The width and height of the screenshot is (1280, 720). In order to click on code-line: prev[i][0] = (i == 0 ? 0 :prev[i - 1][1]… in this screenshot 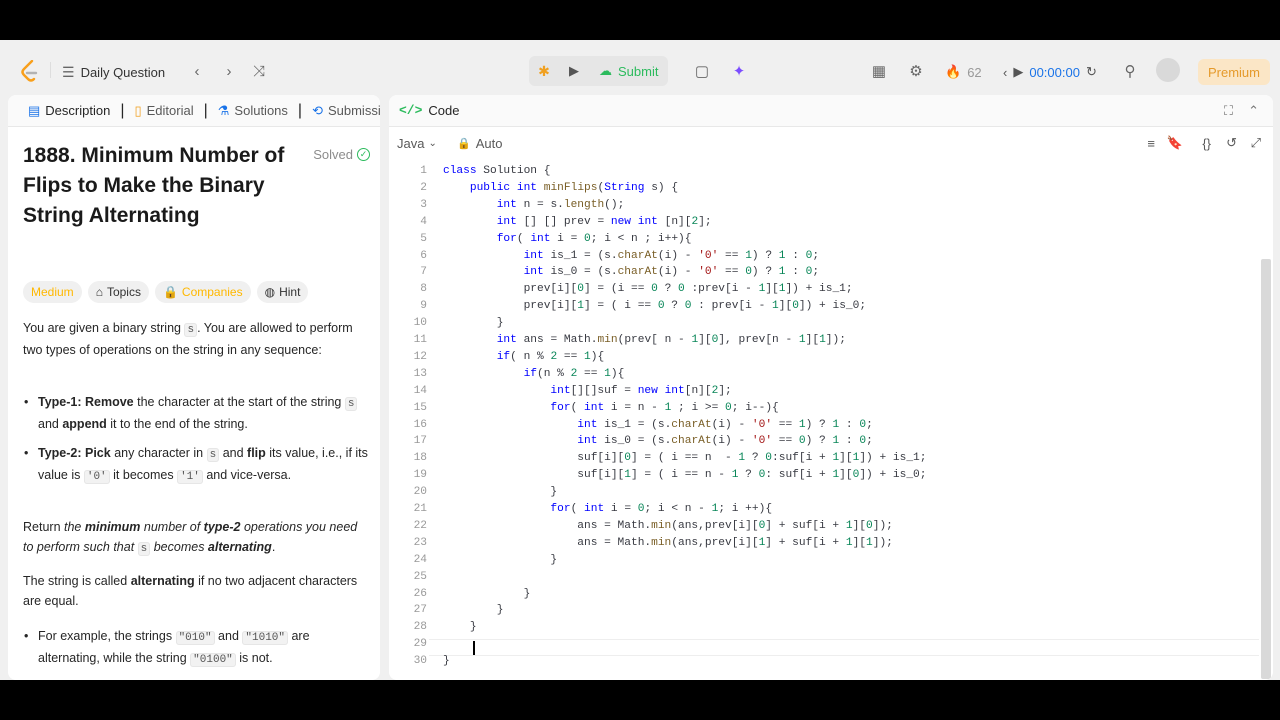, I will do `click(648, 289)`.